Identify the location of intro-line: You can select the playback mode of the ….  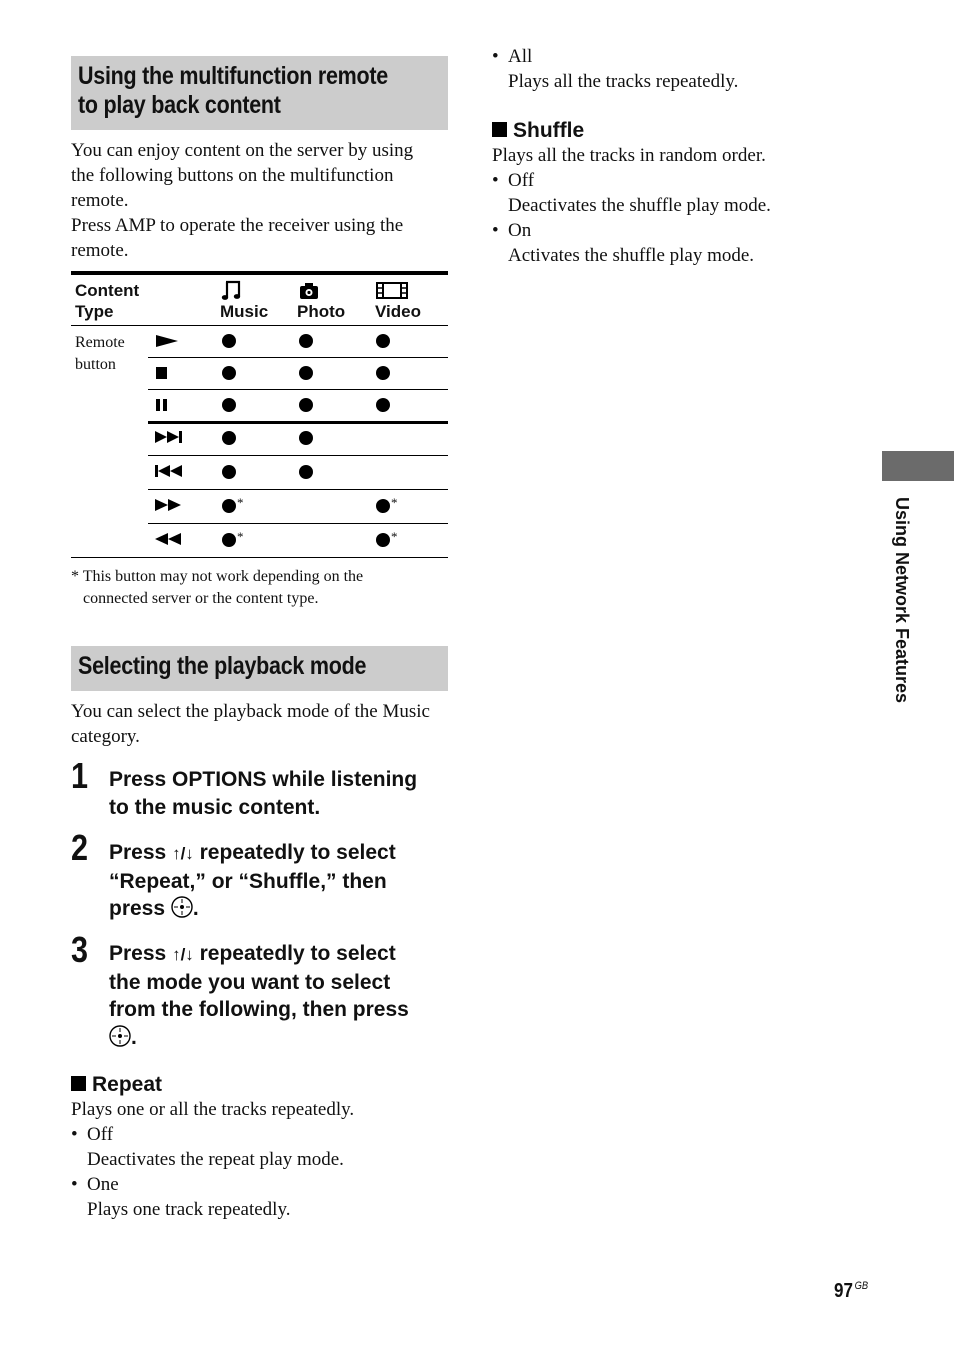
(250, 711).